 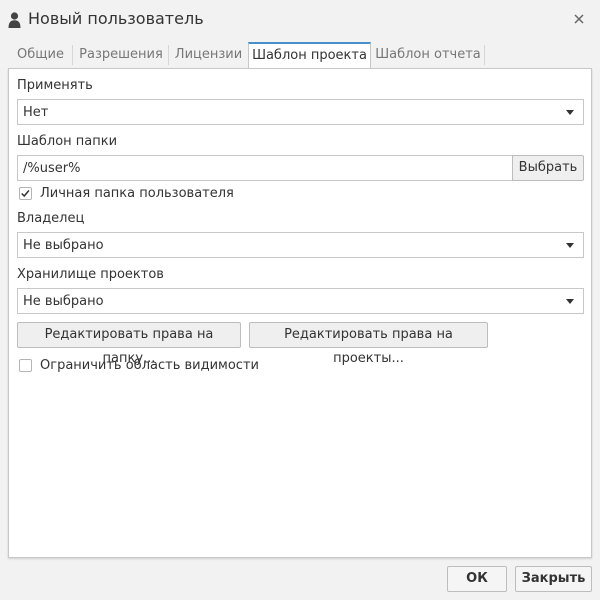 What do you see at coordinates (63, 245) in the screenshot?
I see `owner-value: Не выбрано` at bounding box center [63, 245].